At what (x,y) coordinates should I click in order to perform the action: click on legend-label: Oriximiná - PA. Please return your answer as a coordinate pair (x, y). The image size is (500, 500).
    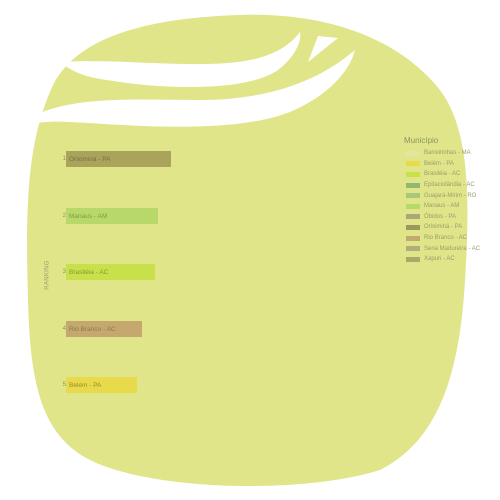
    Looking at the image, I should click on (443, 227).